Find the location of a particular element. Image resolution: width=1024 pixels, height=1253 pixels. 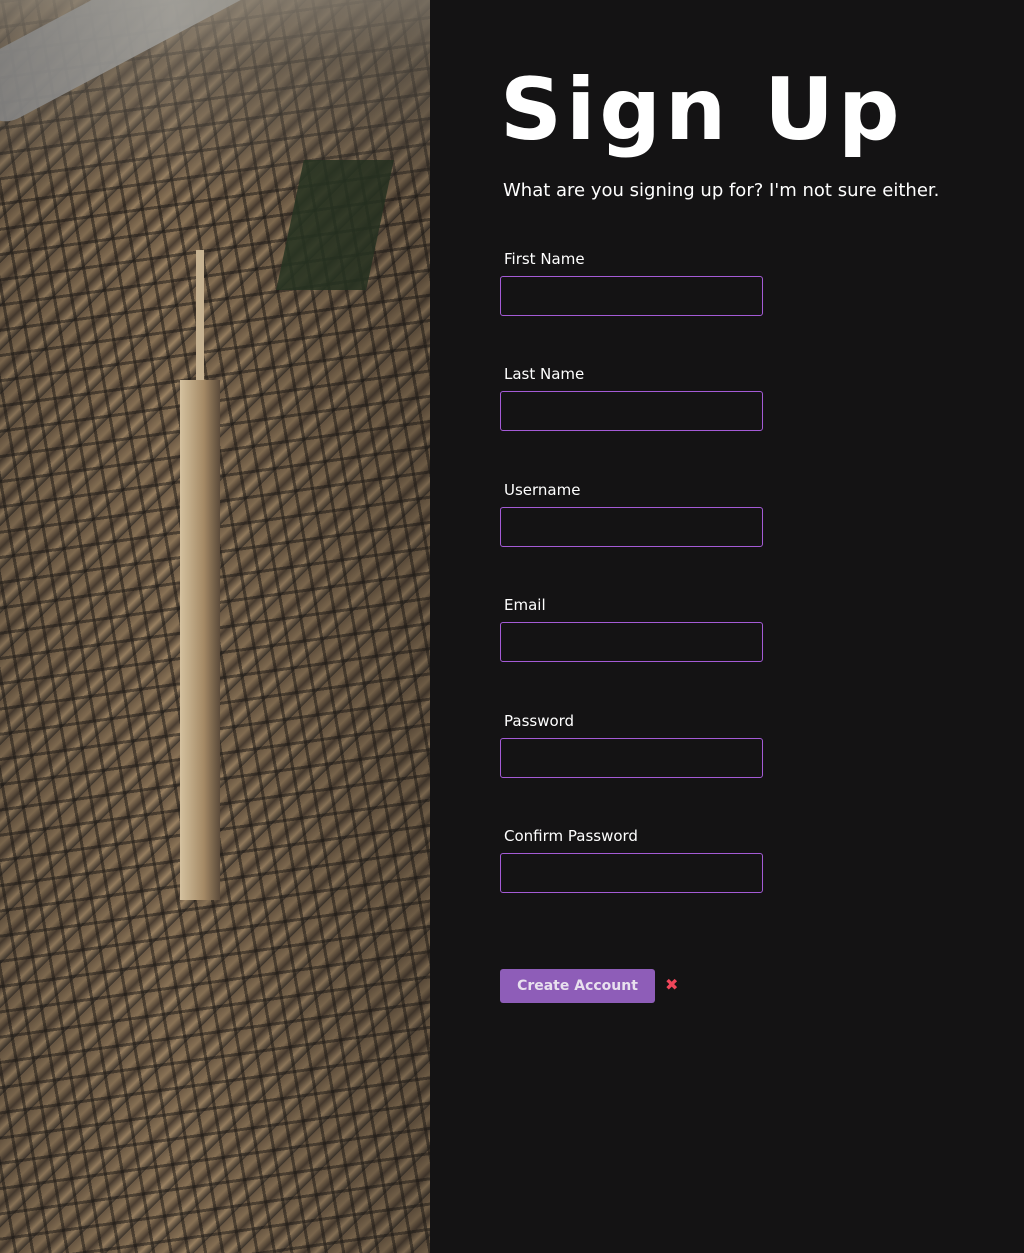

password-label: Password is located at coordinates (539, 721).